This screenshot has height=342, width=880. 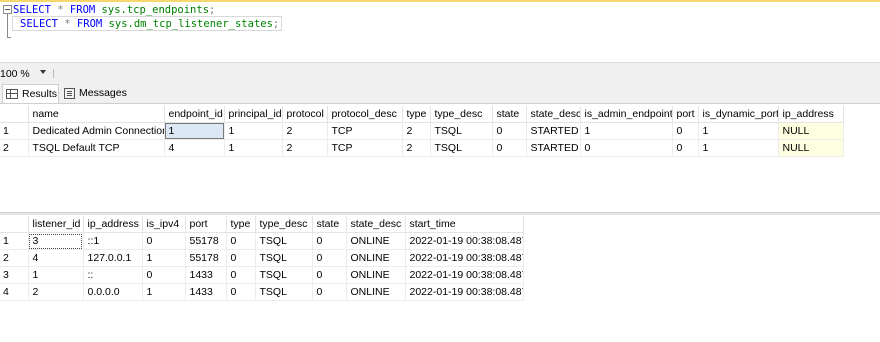 What do you see at coordinates (114, 10) in the screenshot?
I see `query-line-1: SELECT * FROM sys.tcp_endpoints;` at bounding box center [114, 10].